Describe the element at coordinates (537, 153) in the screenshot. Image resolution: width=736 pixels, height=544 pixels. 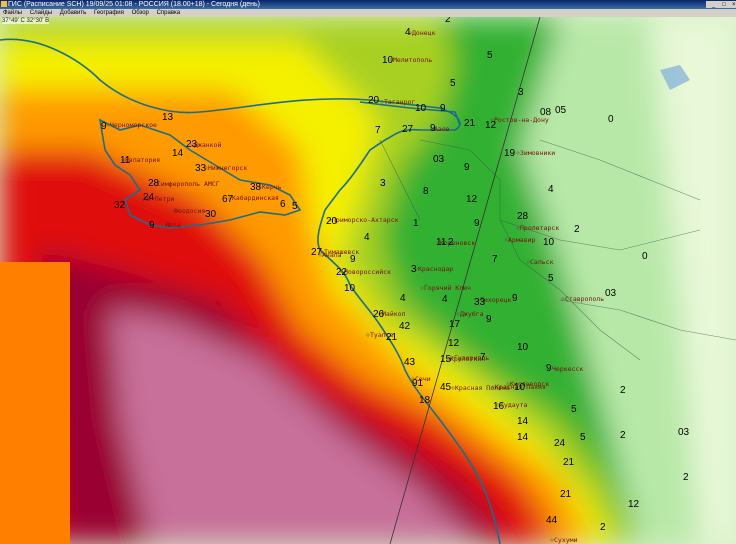
I see `city-label: Зимовники` at that location.